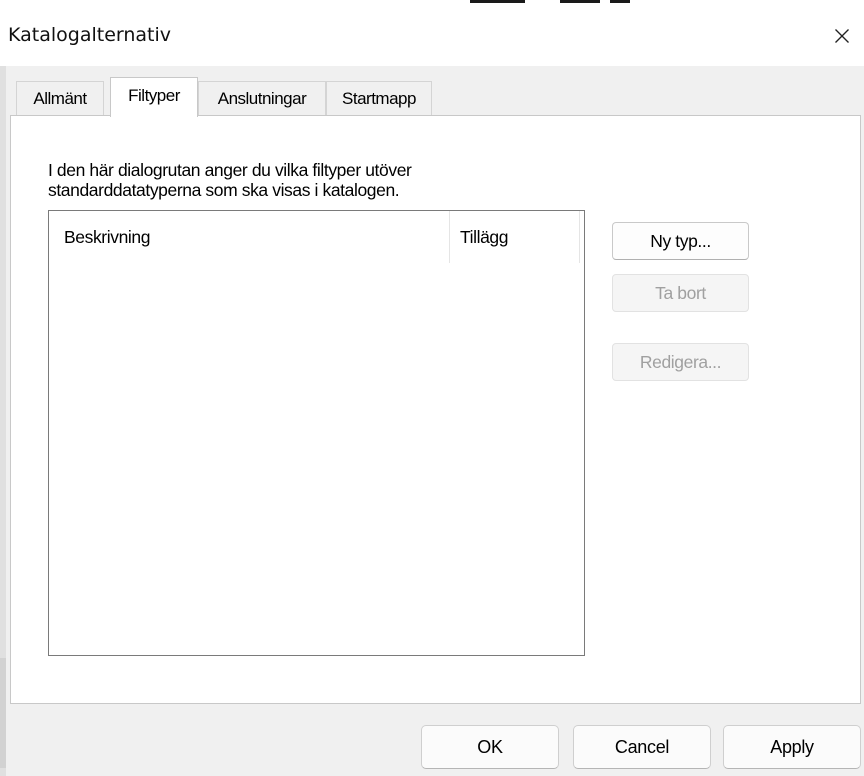 This screenshot has height=776, width=864. Describe the element at coordinates (90, 35) in the screenshot. I see `window-title: Katalogalternativ` at that location.